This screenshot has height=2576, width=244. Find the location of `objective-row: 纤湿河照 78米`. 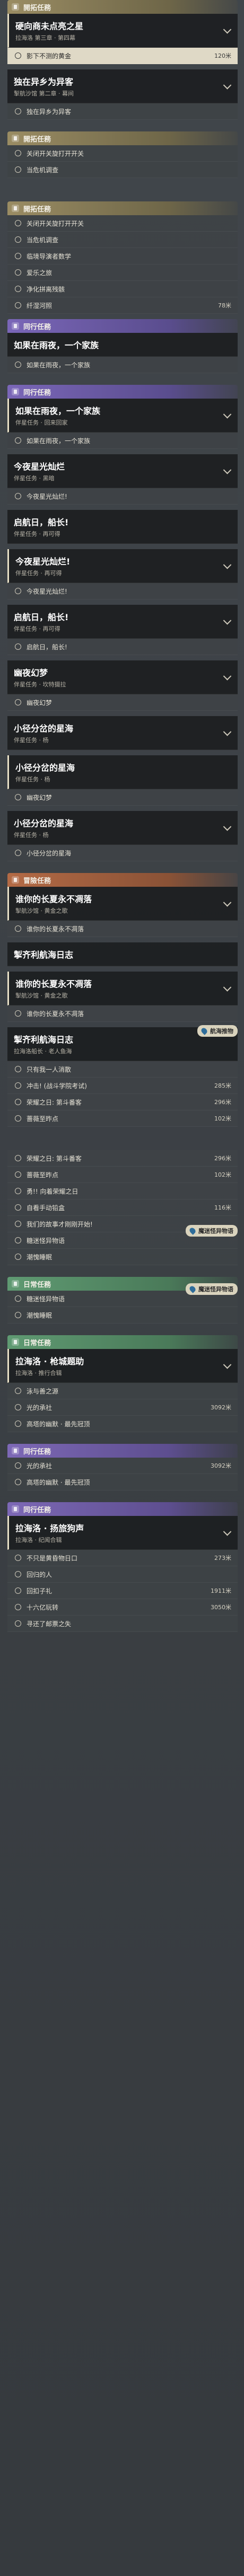

objective-row: 纤湿河照 78米 is located at coordinates (123, 305).